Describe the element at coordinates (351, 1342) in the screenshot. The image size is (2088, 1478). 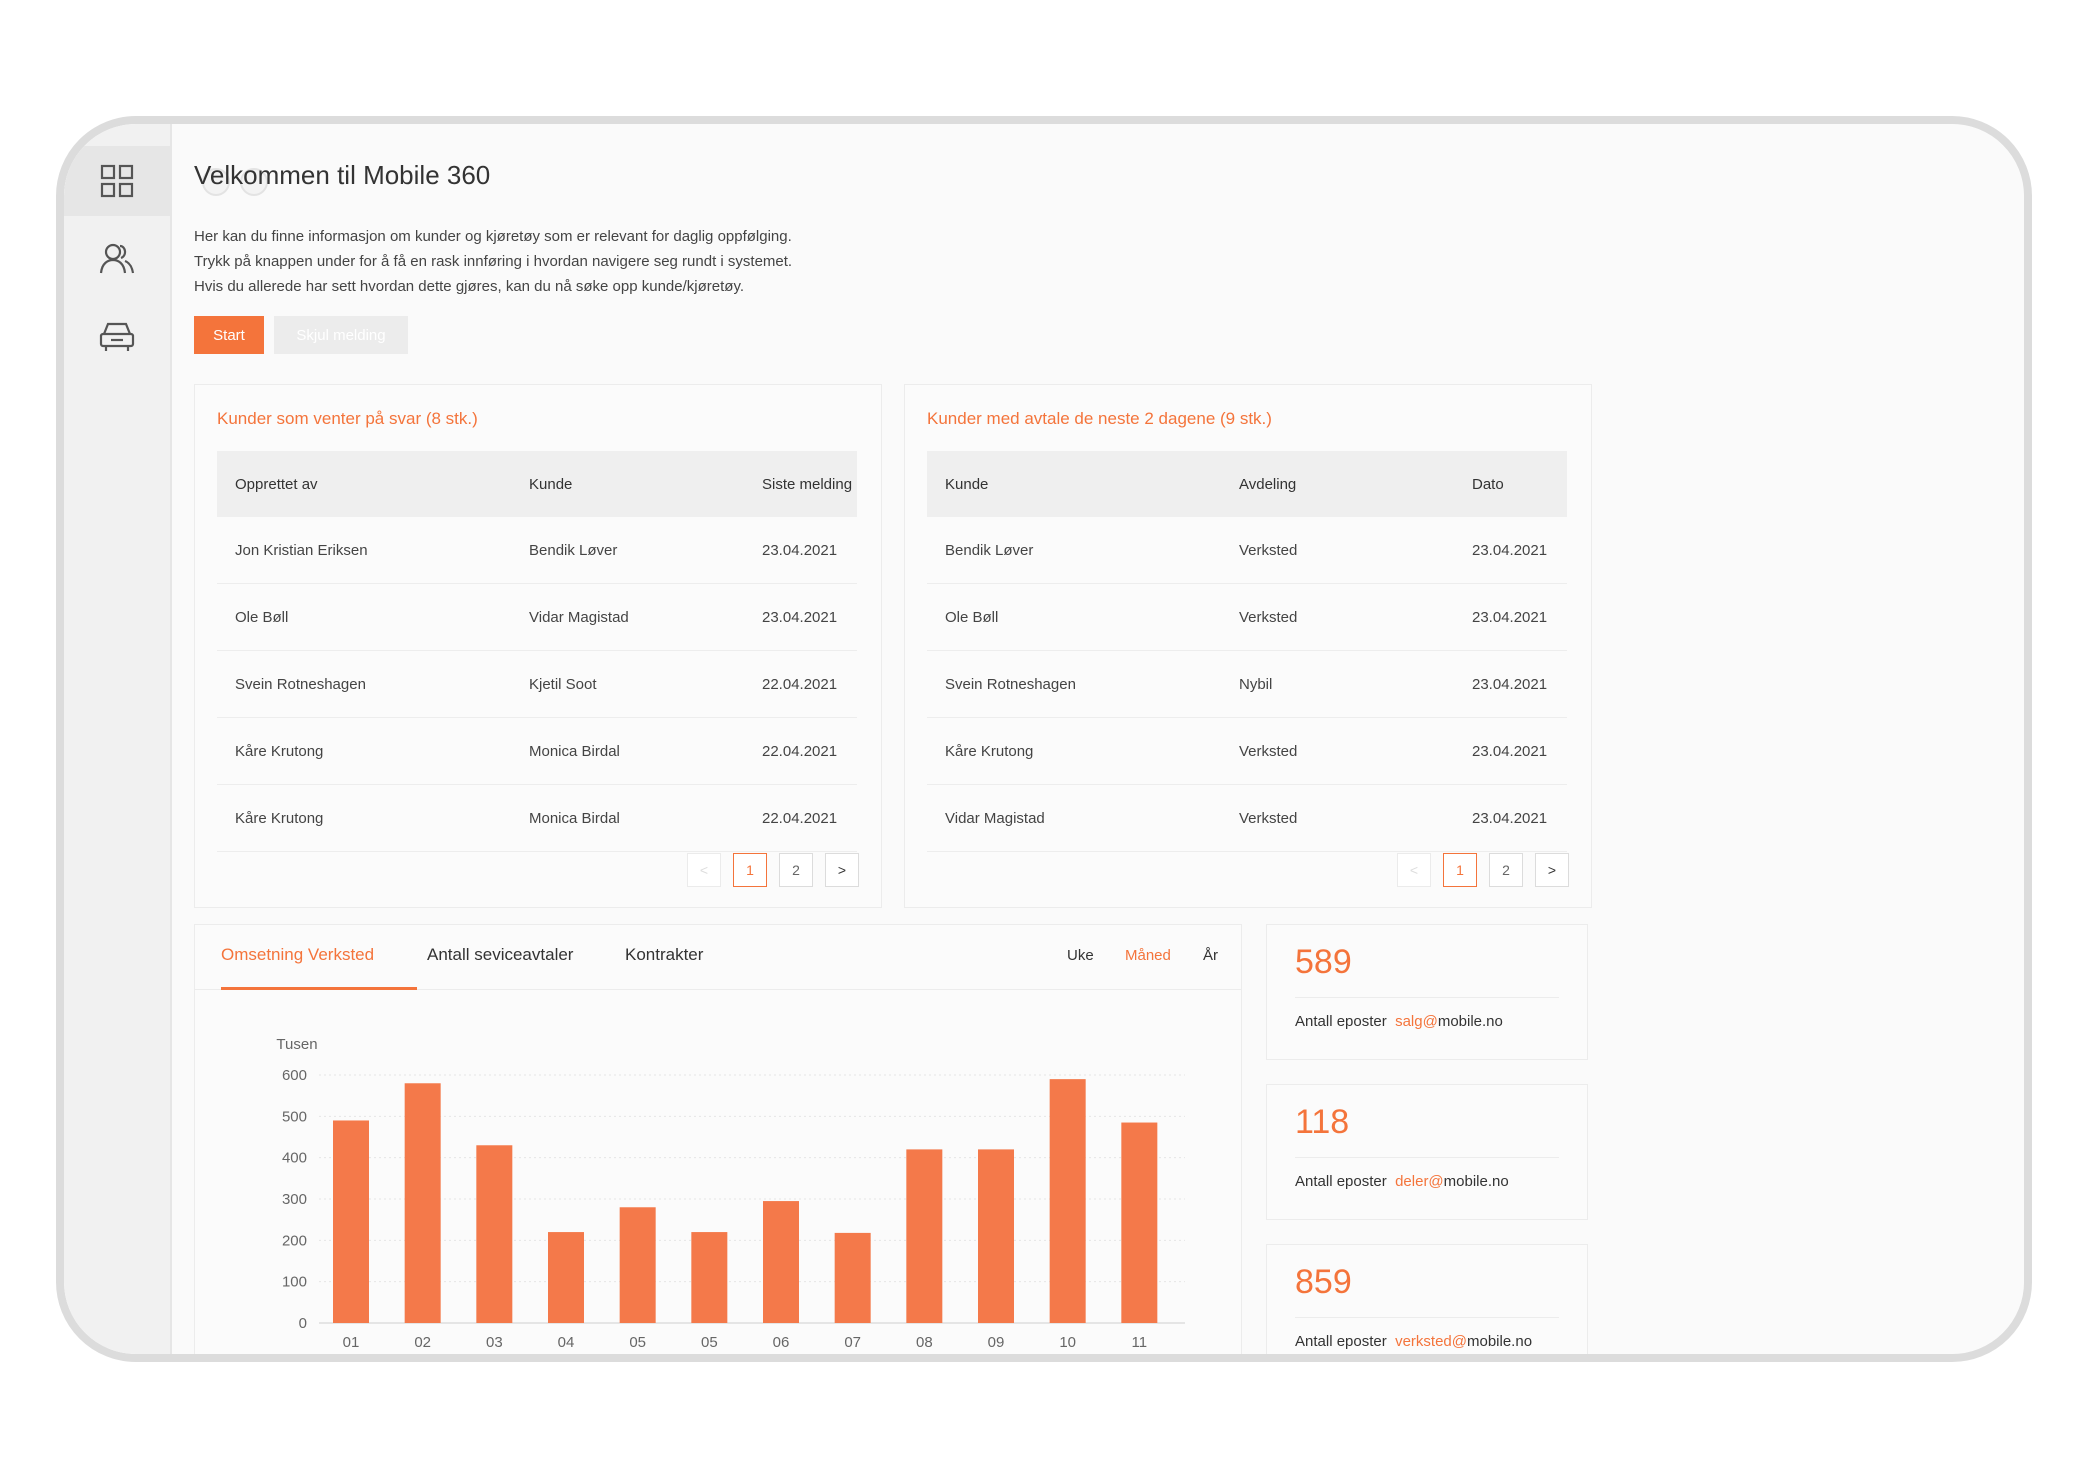
I see `x-tick-label: 01` at that location.